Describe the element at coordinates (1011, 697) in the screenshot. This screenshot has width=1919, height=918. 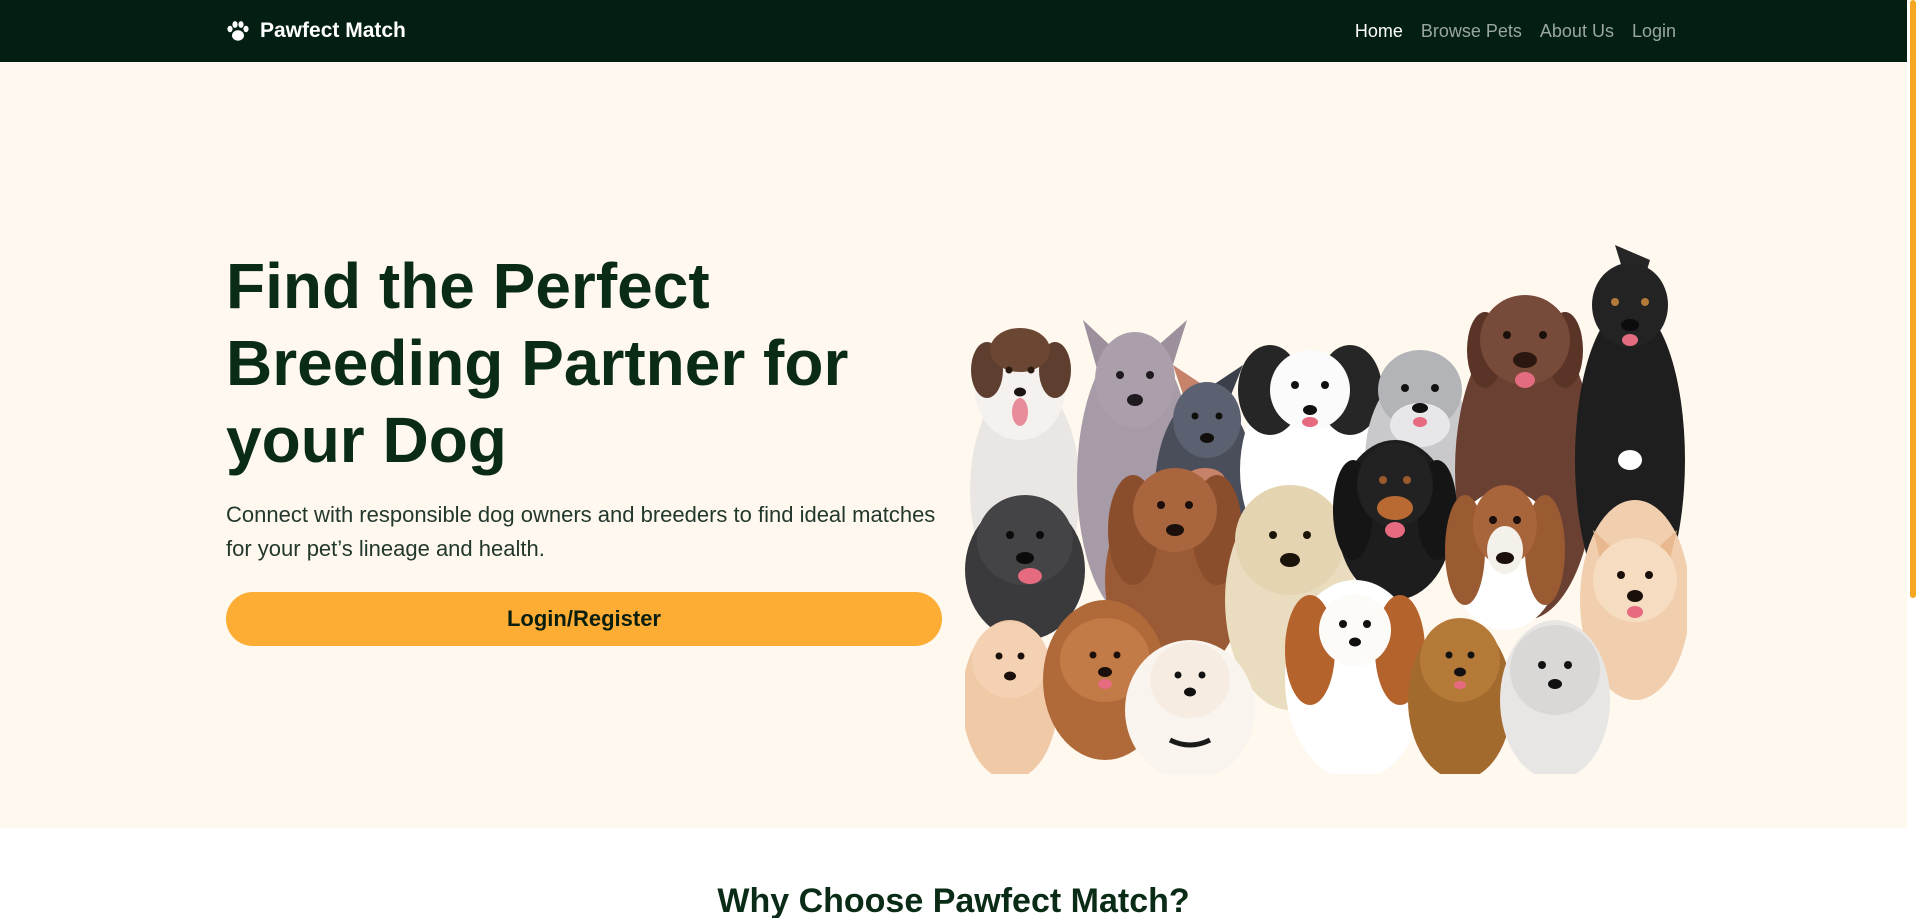
I see `dog-chihuahua` at that location.